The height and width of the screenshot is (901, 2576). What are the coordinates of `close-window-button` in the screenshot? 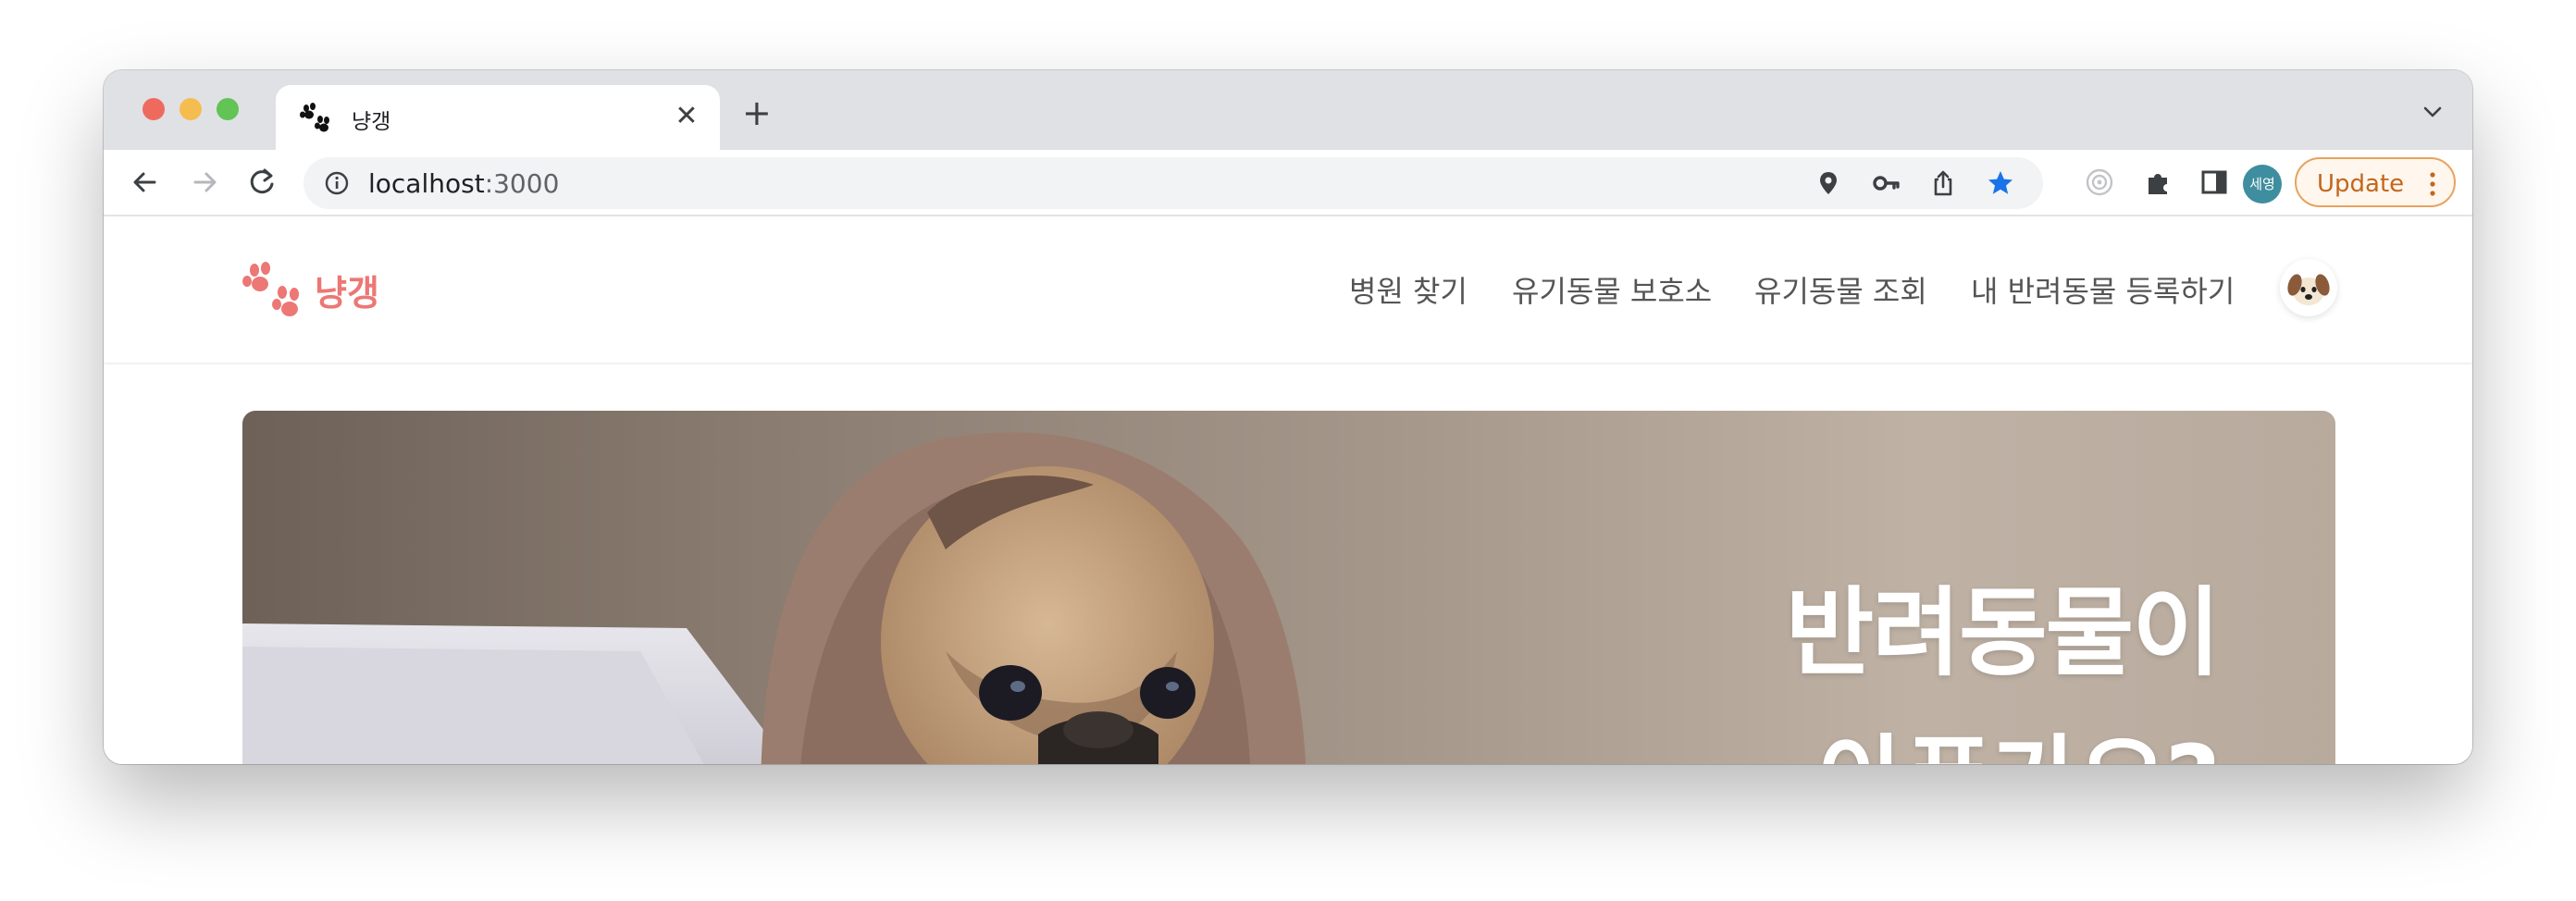 It's located at (154, 109).